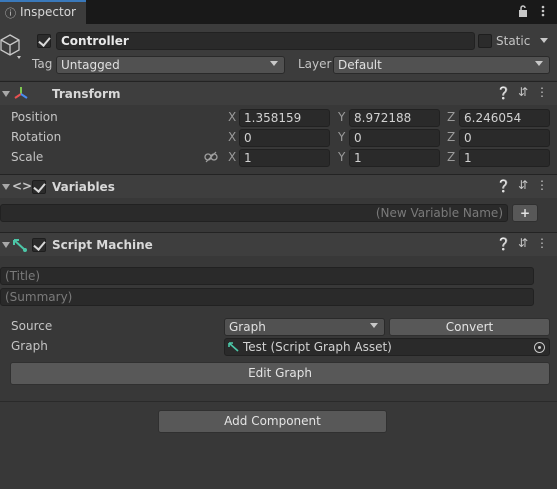 This screenshot has height=489, width=557. What do you see at coordinates (317, 347) in the screenshot?
I see `graph-value: Test (Script Graph Asset)` at bounding box center [317, 347].